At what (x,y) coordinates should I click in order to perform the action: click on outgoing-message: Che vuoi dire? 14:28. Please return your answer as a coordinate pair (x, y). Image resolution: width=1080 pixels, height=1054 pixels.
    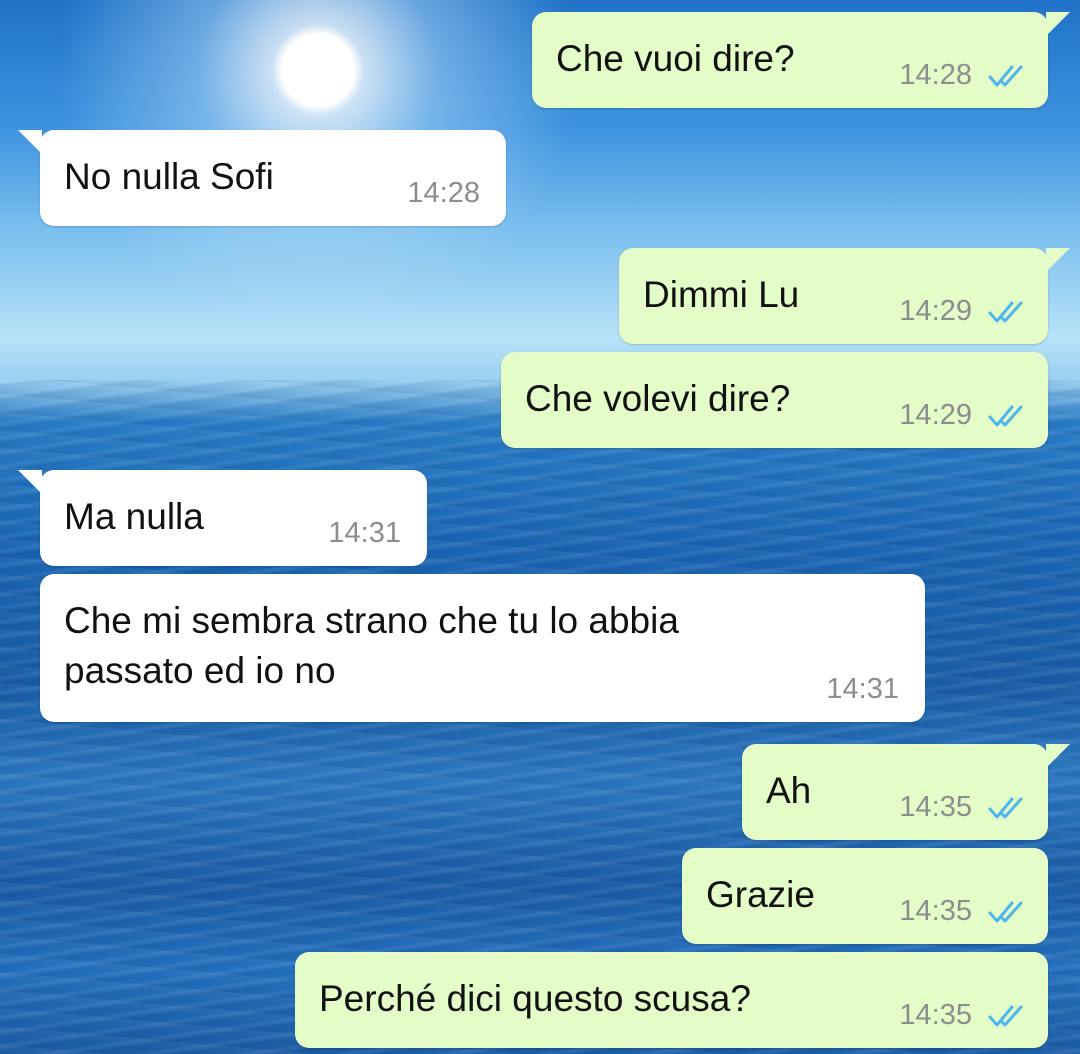
    Looking at the image, I should click on (801, 60).